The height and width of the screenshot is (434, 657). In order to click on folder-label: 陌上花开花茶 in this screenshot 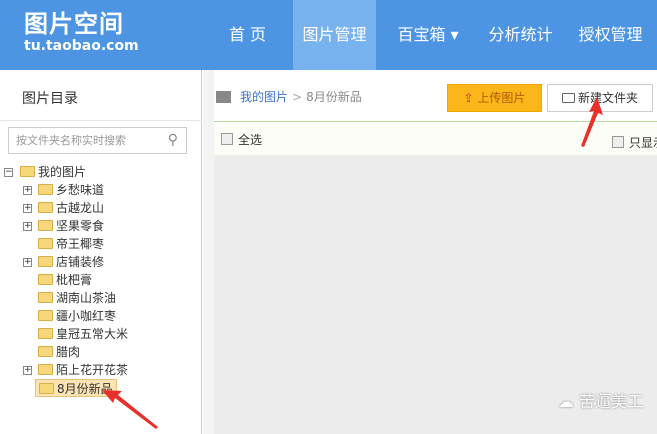, I will do `click(92, 370)`.